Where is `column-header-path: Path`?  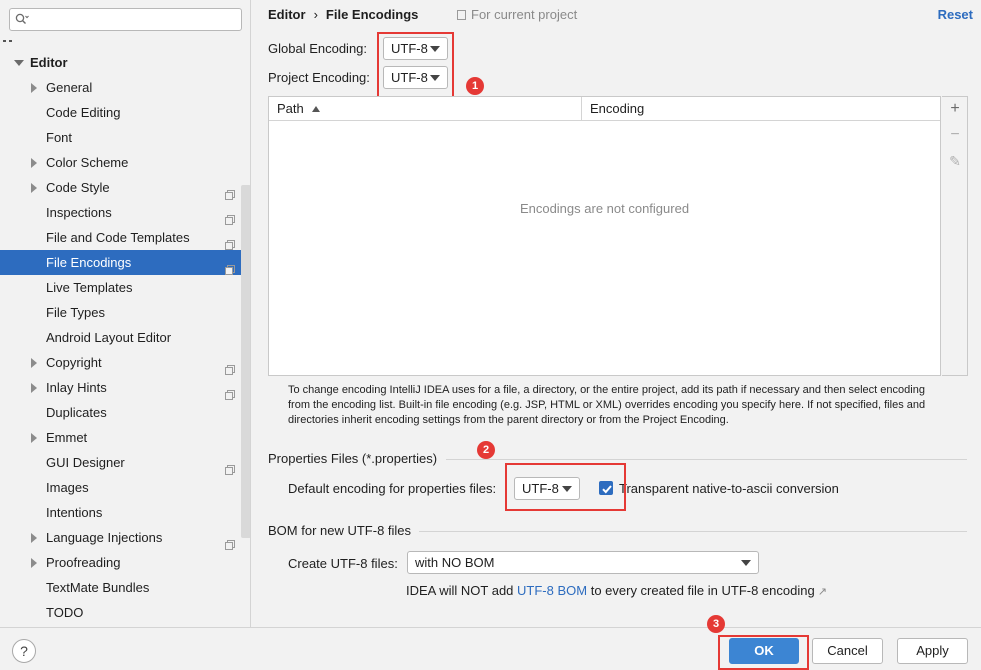
column-header-path: Path is located at coordinates (425, 109).